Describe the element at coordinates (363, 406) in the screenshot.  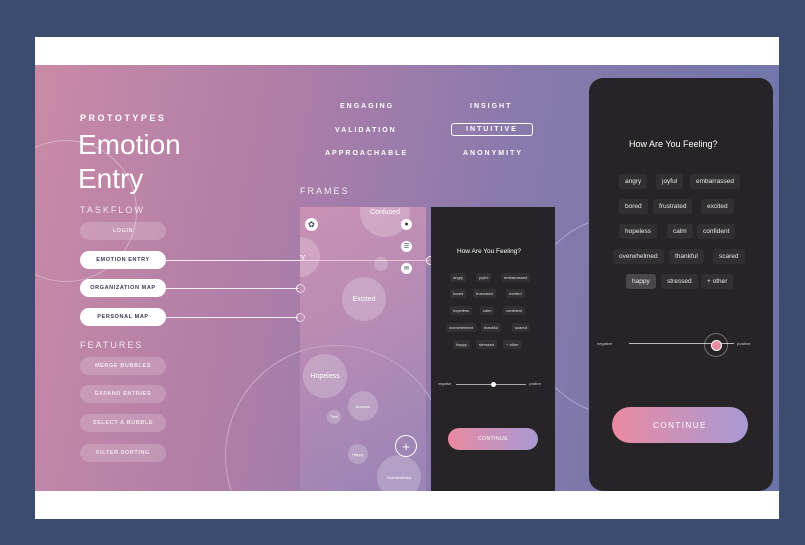
I see `bubble-anxious: Anxious` at that location.